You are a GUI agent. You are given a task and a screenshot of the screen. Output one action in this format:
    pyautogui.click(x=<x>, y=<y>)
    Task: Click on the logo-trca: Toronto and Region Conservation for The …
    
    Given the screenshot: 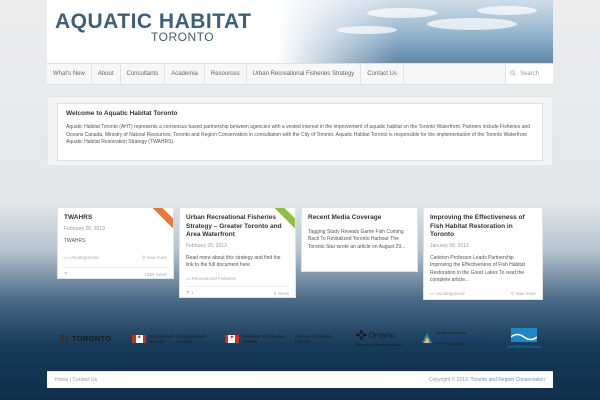 What is the action you would take?
    pyautogui.click(x=454, y=339)
    